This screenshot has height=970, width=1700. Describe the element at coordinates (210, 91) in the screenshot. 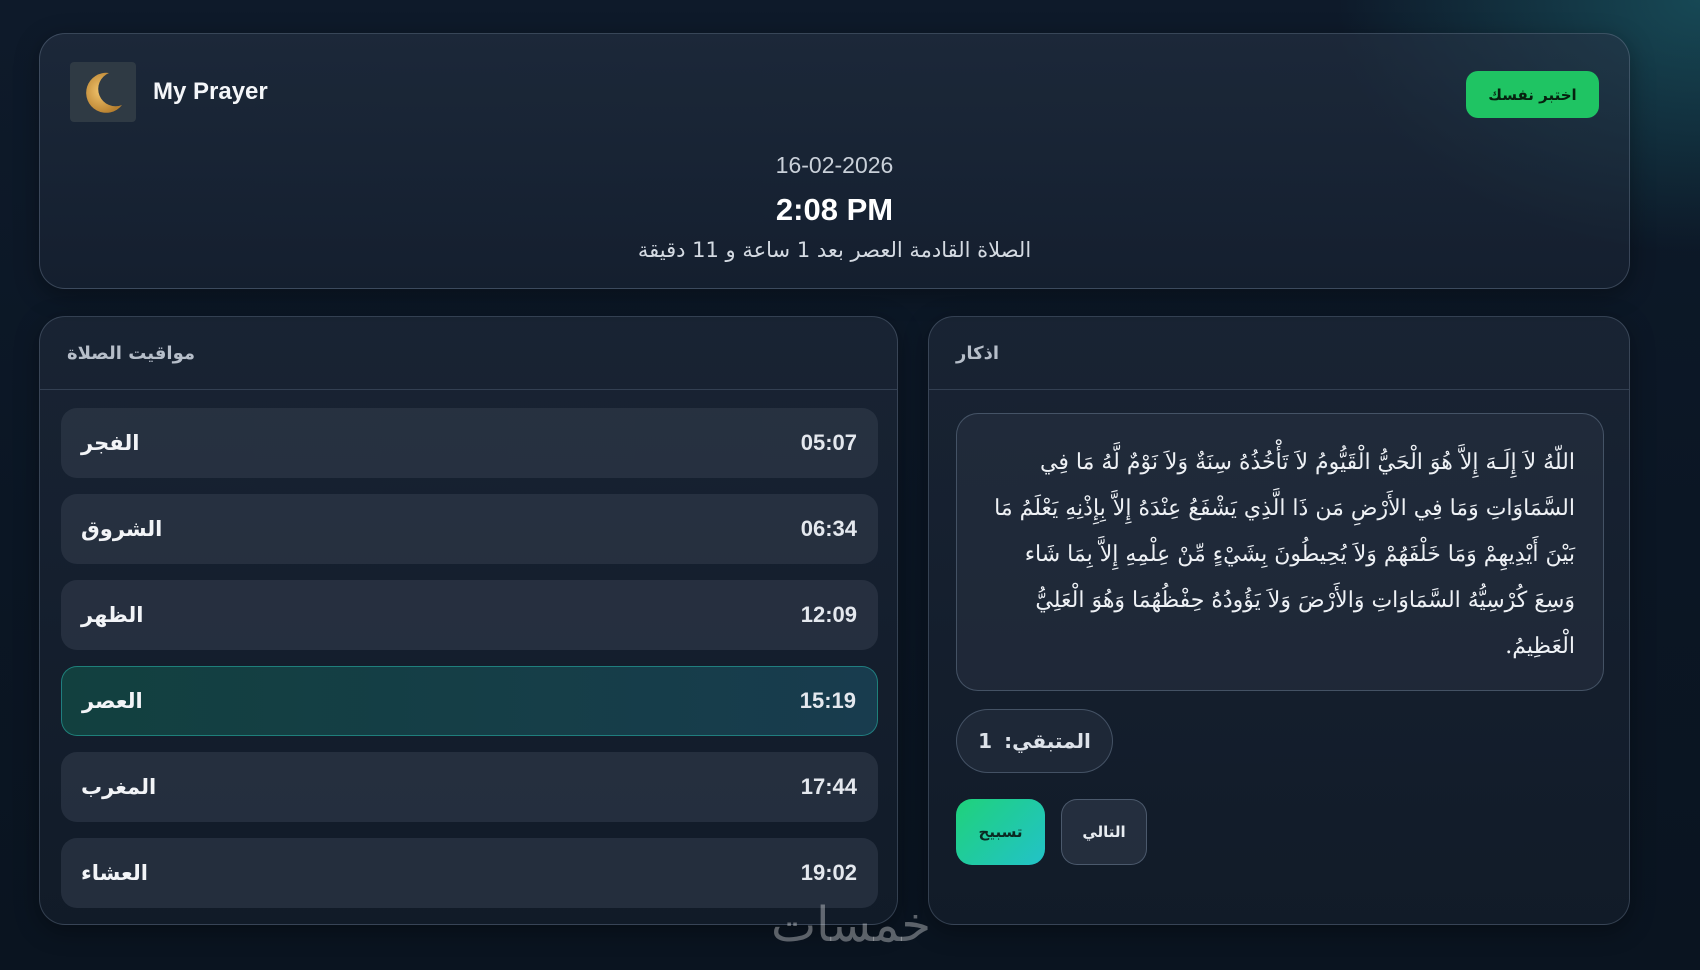

I see `app-title: My Prayer` at that location.